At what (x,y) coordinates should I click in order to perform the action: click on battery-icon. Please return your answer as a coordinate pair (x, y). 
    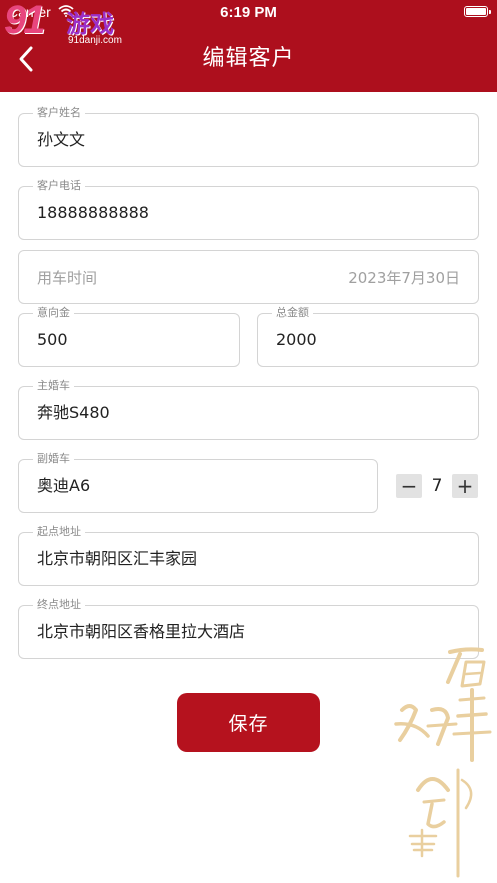
    Looking at the image, I should click on (477, 11).